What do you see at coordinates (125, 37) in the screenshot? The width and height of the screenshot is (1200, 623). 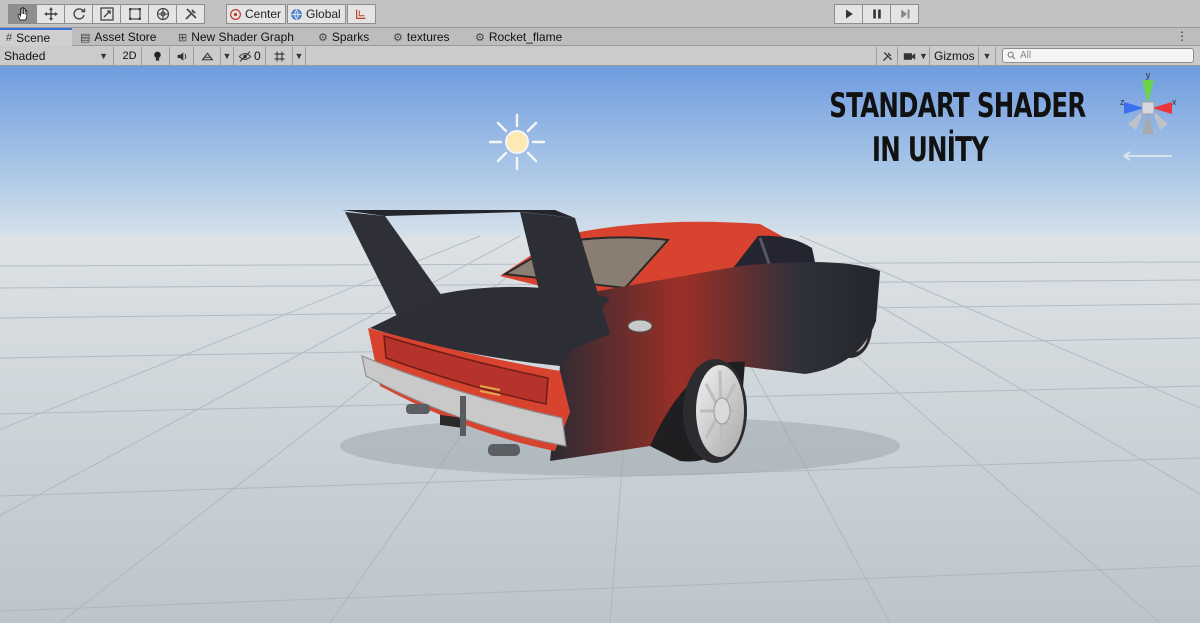 I see `tab-asset-store-label: Asset Store` at bounding box center [125, 37].